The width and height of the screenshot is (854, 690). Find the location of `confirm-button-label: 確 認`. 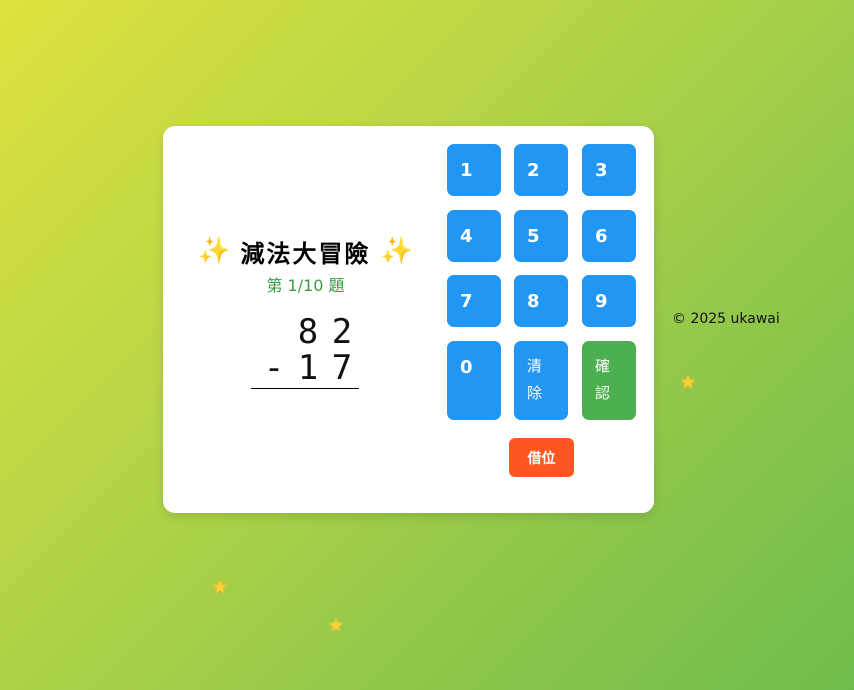

confirm-button-label: 確 認 is located at coordinates (604, 380).